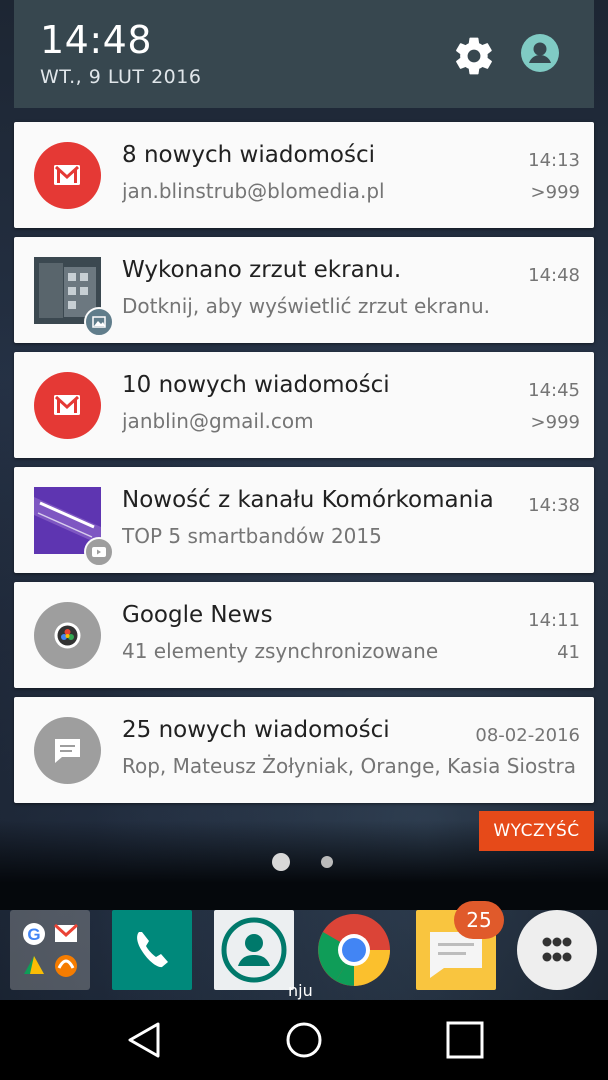 Image resolution: width=608 pixels, height=1080 pixels. Describe the element at coordinates (144, 1040) in the screenshot. I see `back-icon` at that location.